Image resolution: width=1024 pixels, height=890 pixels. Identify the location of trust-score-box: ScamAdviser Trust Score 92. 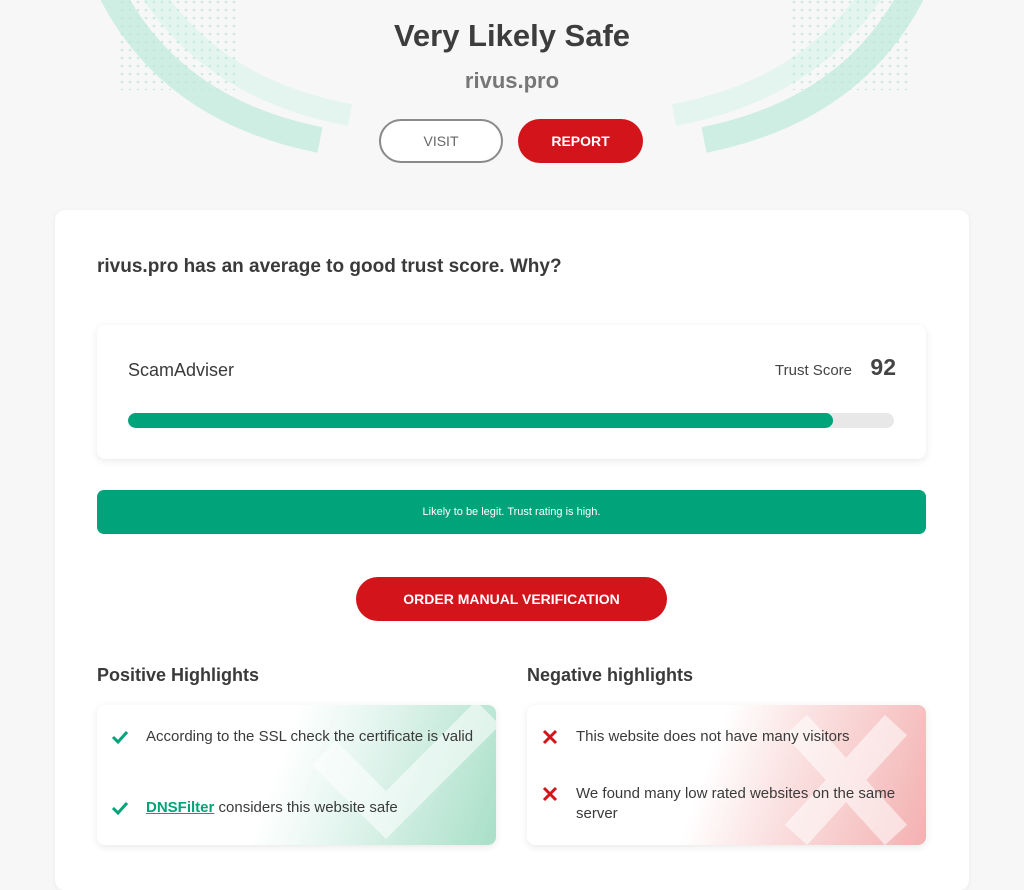
(511, 392).